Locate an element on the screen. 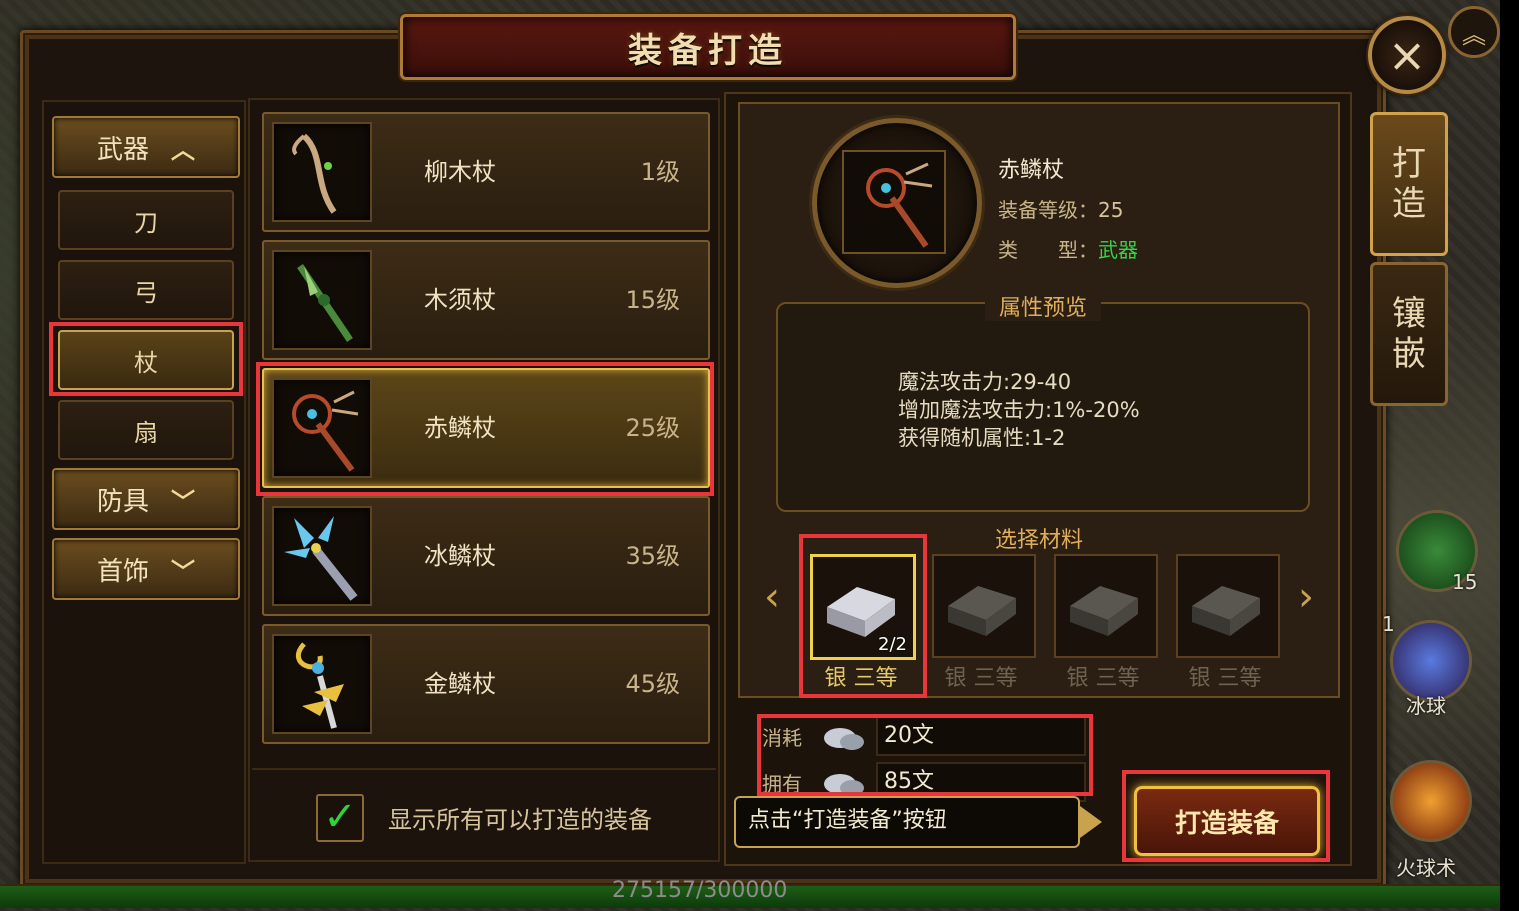 Image resolution: width=1519 pixels, height=911 pixels. subcategory-bow: 弓 is located at coordinates (146, 290).